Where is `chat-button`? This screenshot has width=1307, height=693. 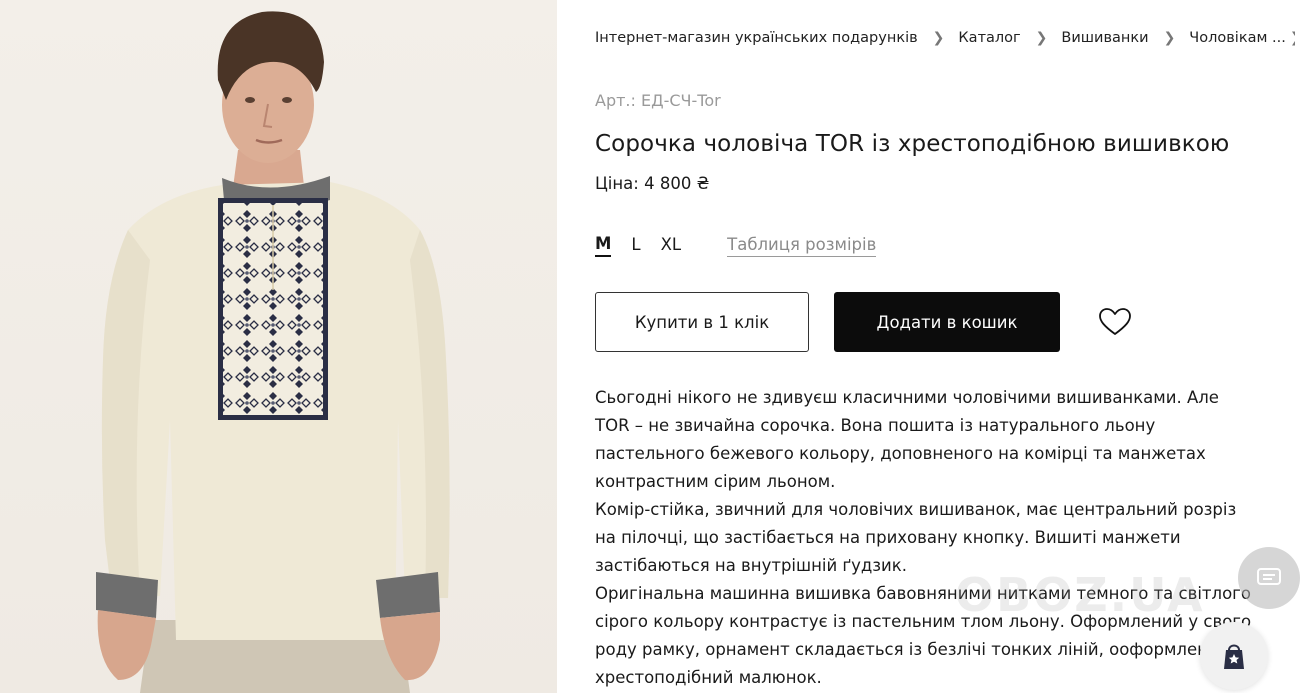 chat-button is located at coordinates (1269, 578).